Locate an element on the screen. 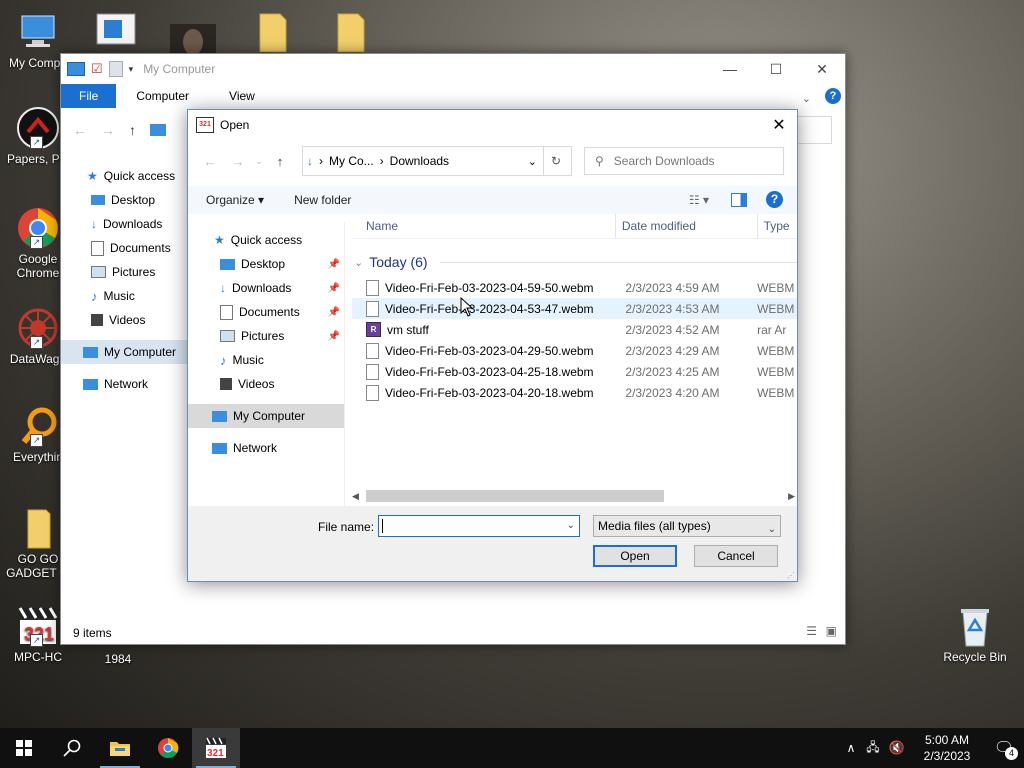 The height and width of the screenshot is (768, 1024). cancel-button: Cancel is located at coordinates (736, 556).